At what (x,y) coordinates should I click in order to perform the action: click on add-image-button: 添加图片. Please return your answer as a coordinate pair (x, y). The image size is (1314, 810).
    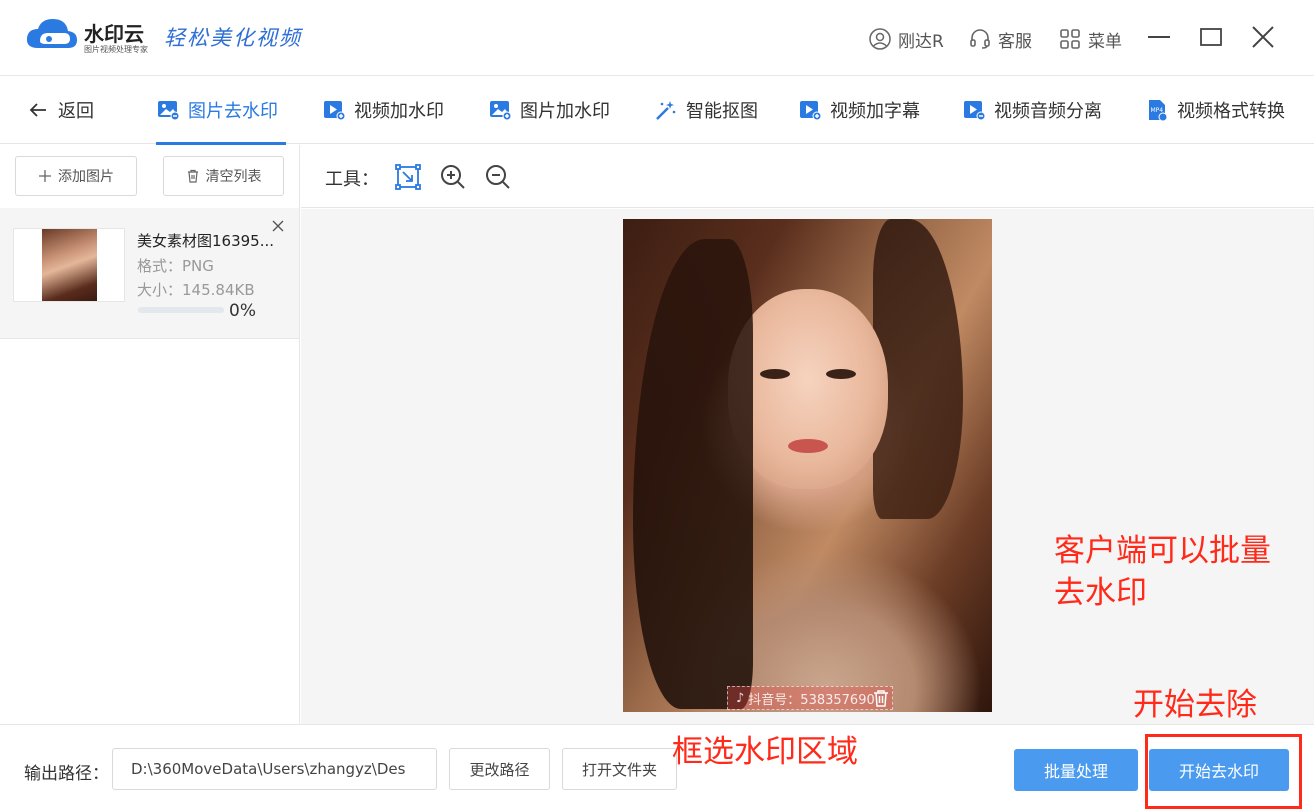
    Looking at the image, I should click on (76, 176).